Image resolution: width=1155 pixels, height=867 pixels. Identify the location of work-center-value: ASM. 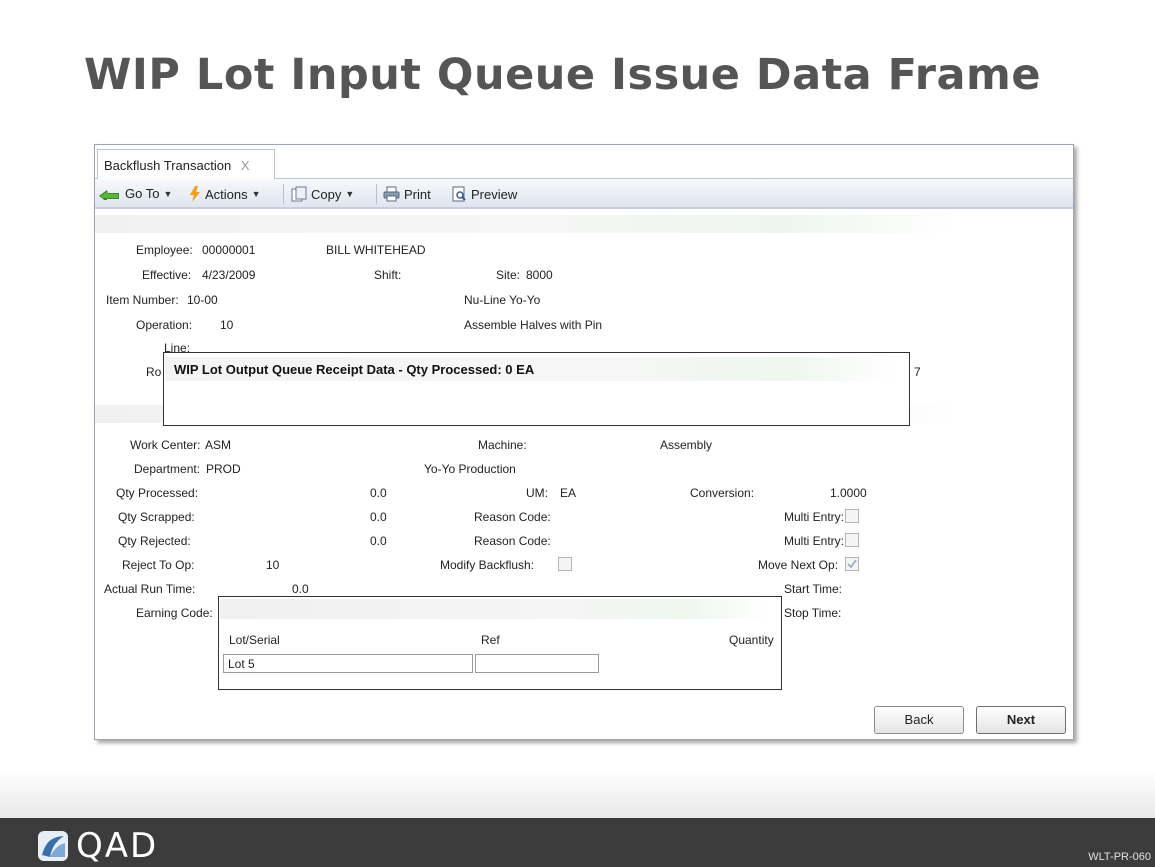
(218, 445).